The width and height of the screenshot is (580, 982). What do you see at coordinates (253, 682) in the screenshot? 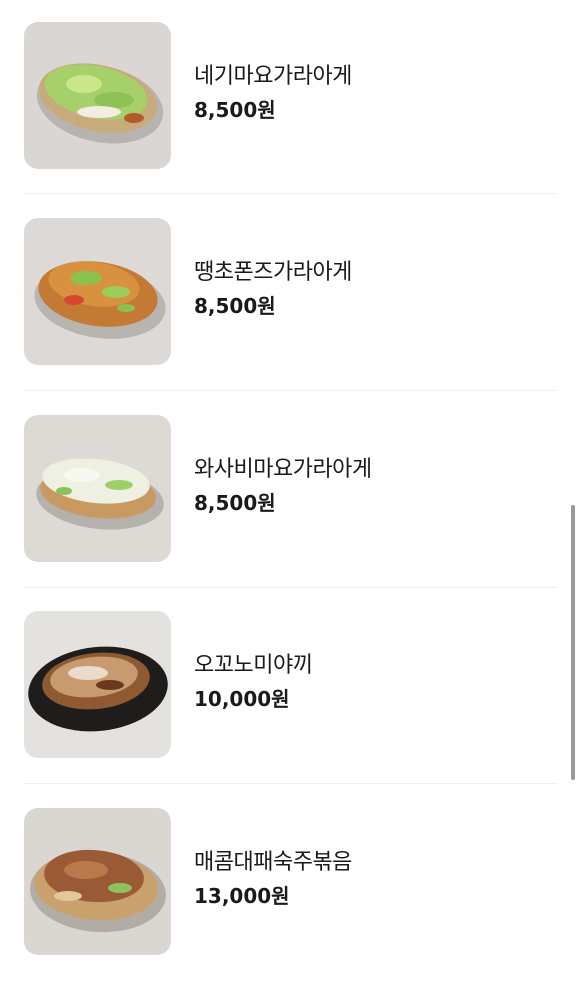
I see `item-info: 오꼬노미야끼 10,000원` at bounding box center [253, 682].